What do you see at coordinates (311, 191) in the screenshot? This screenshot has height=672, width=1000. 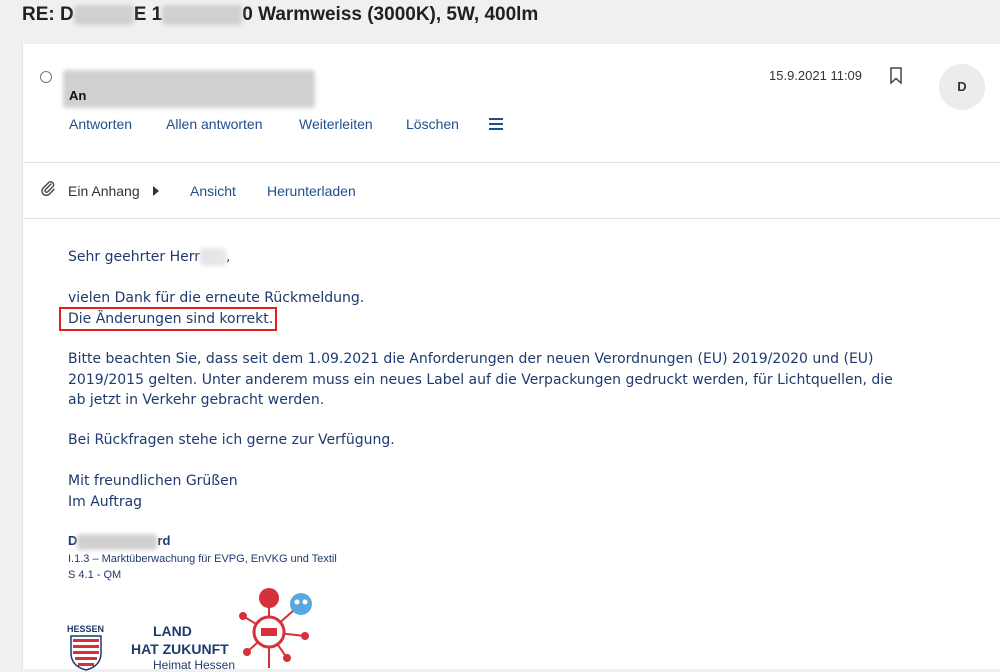 I see `download-attachment-link: Herunterladen` at bounding box center [311, 191].